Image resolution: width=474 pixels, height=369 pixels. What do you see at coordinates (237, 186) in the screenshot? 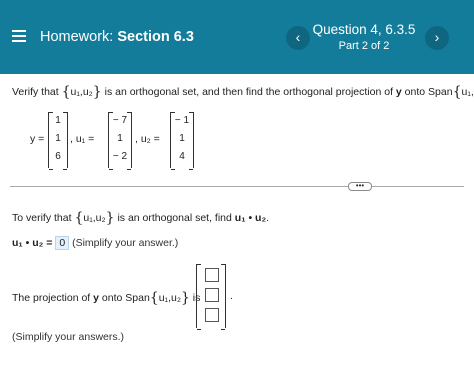
I see `section-divider` at bounding box center [237, 186].